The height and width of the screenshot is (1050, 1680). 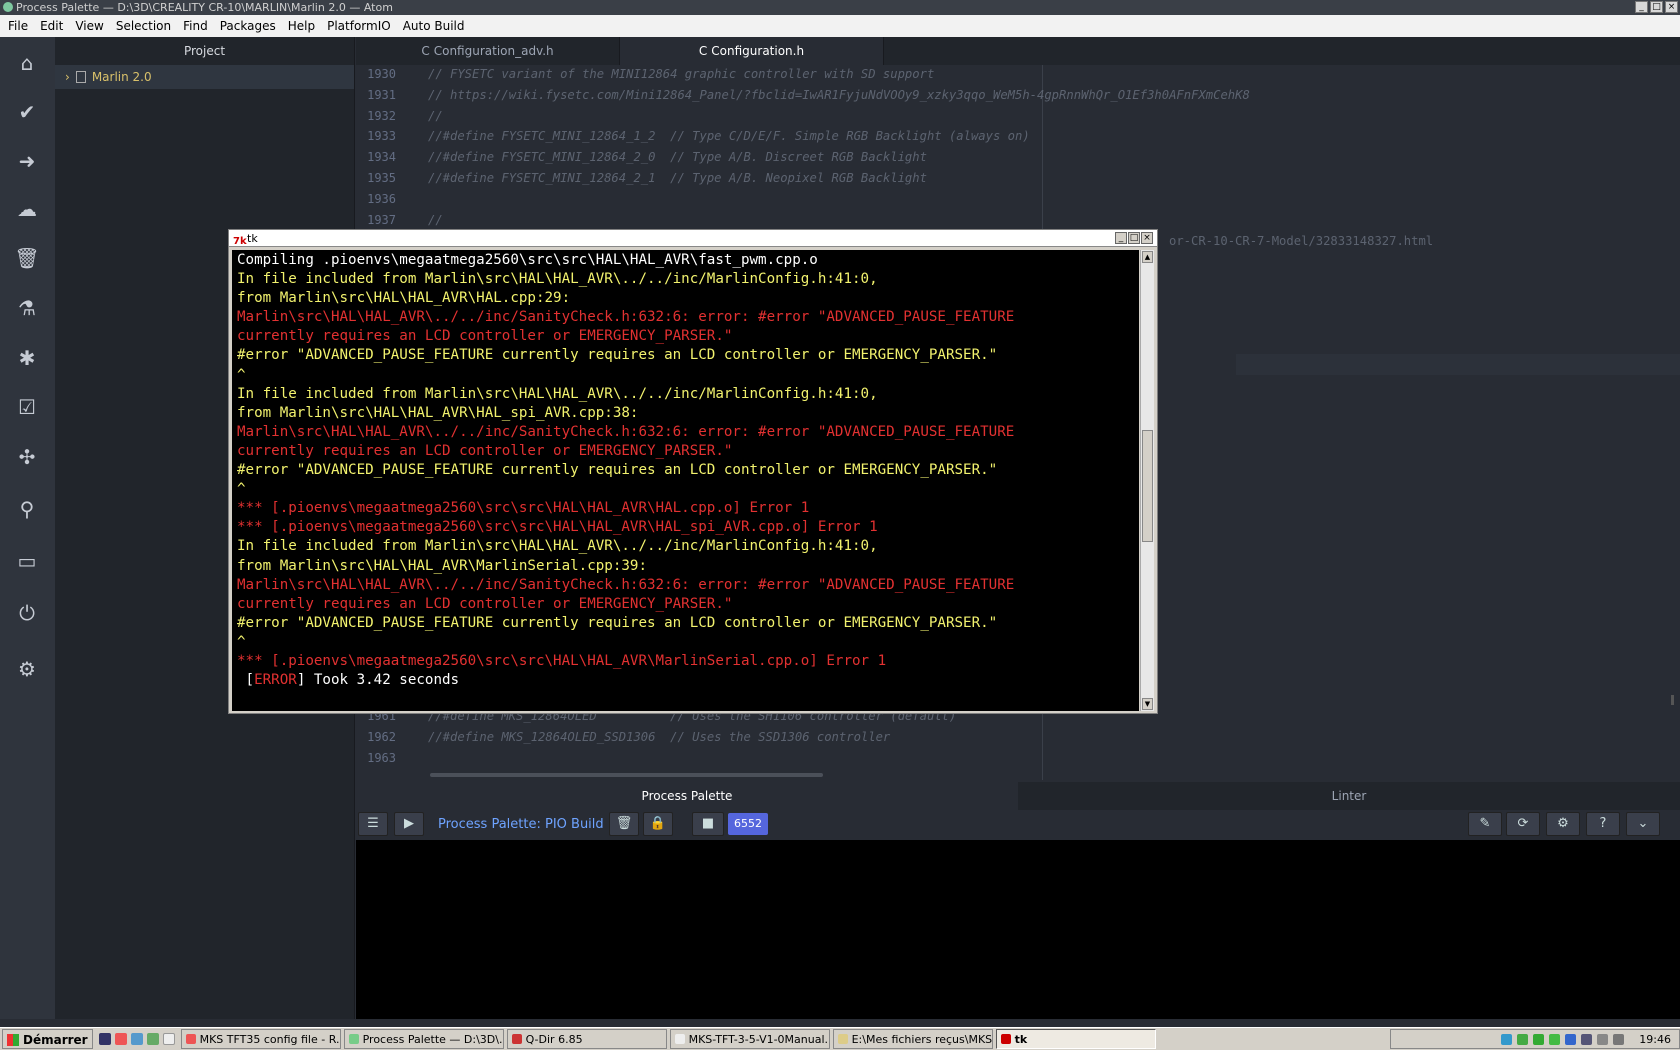 I want to click on firefox-icon, so click(x=120, y=1039).